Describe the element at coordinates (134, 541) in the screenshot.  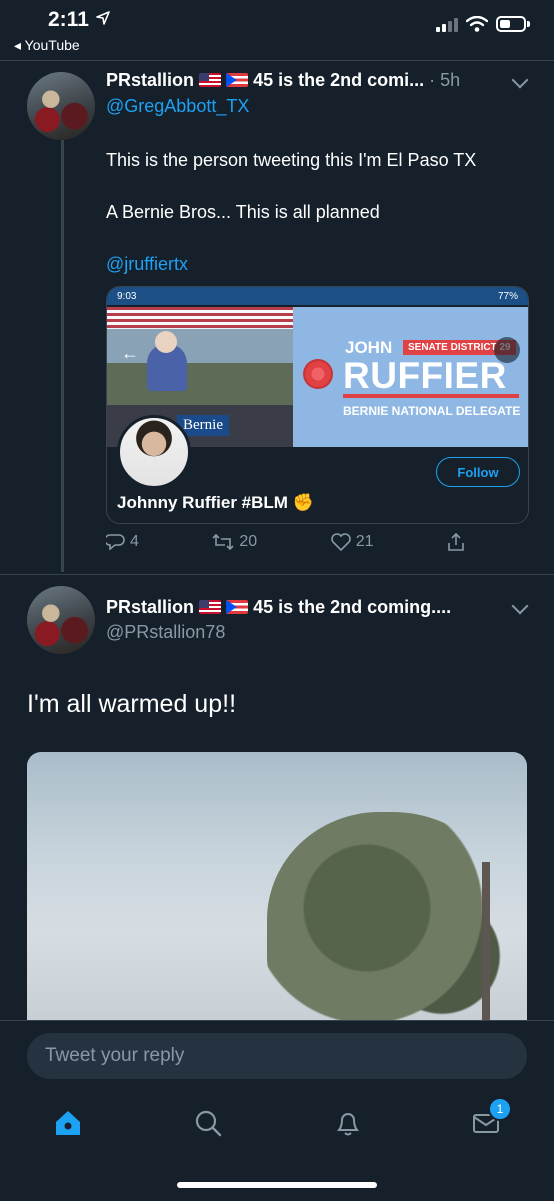
I see `reply-count: 4` at that location.